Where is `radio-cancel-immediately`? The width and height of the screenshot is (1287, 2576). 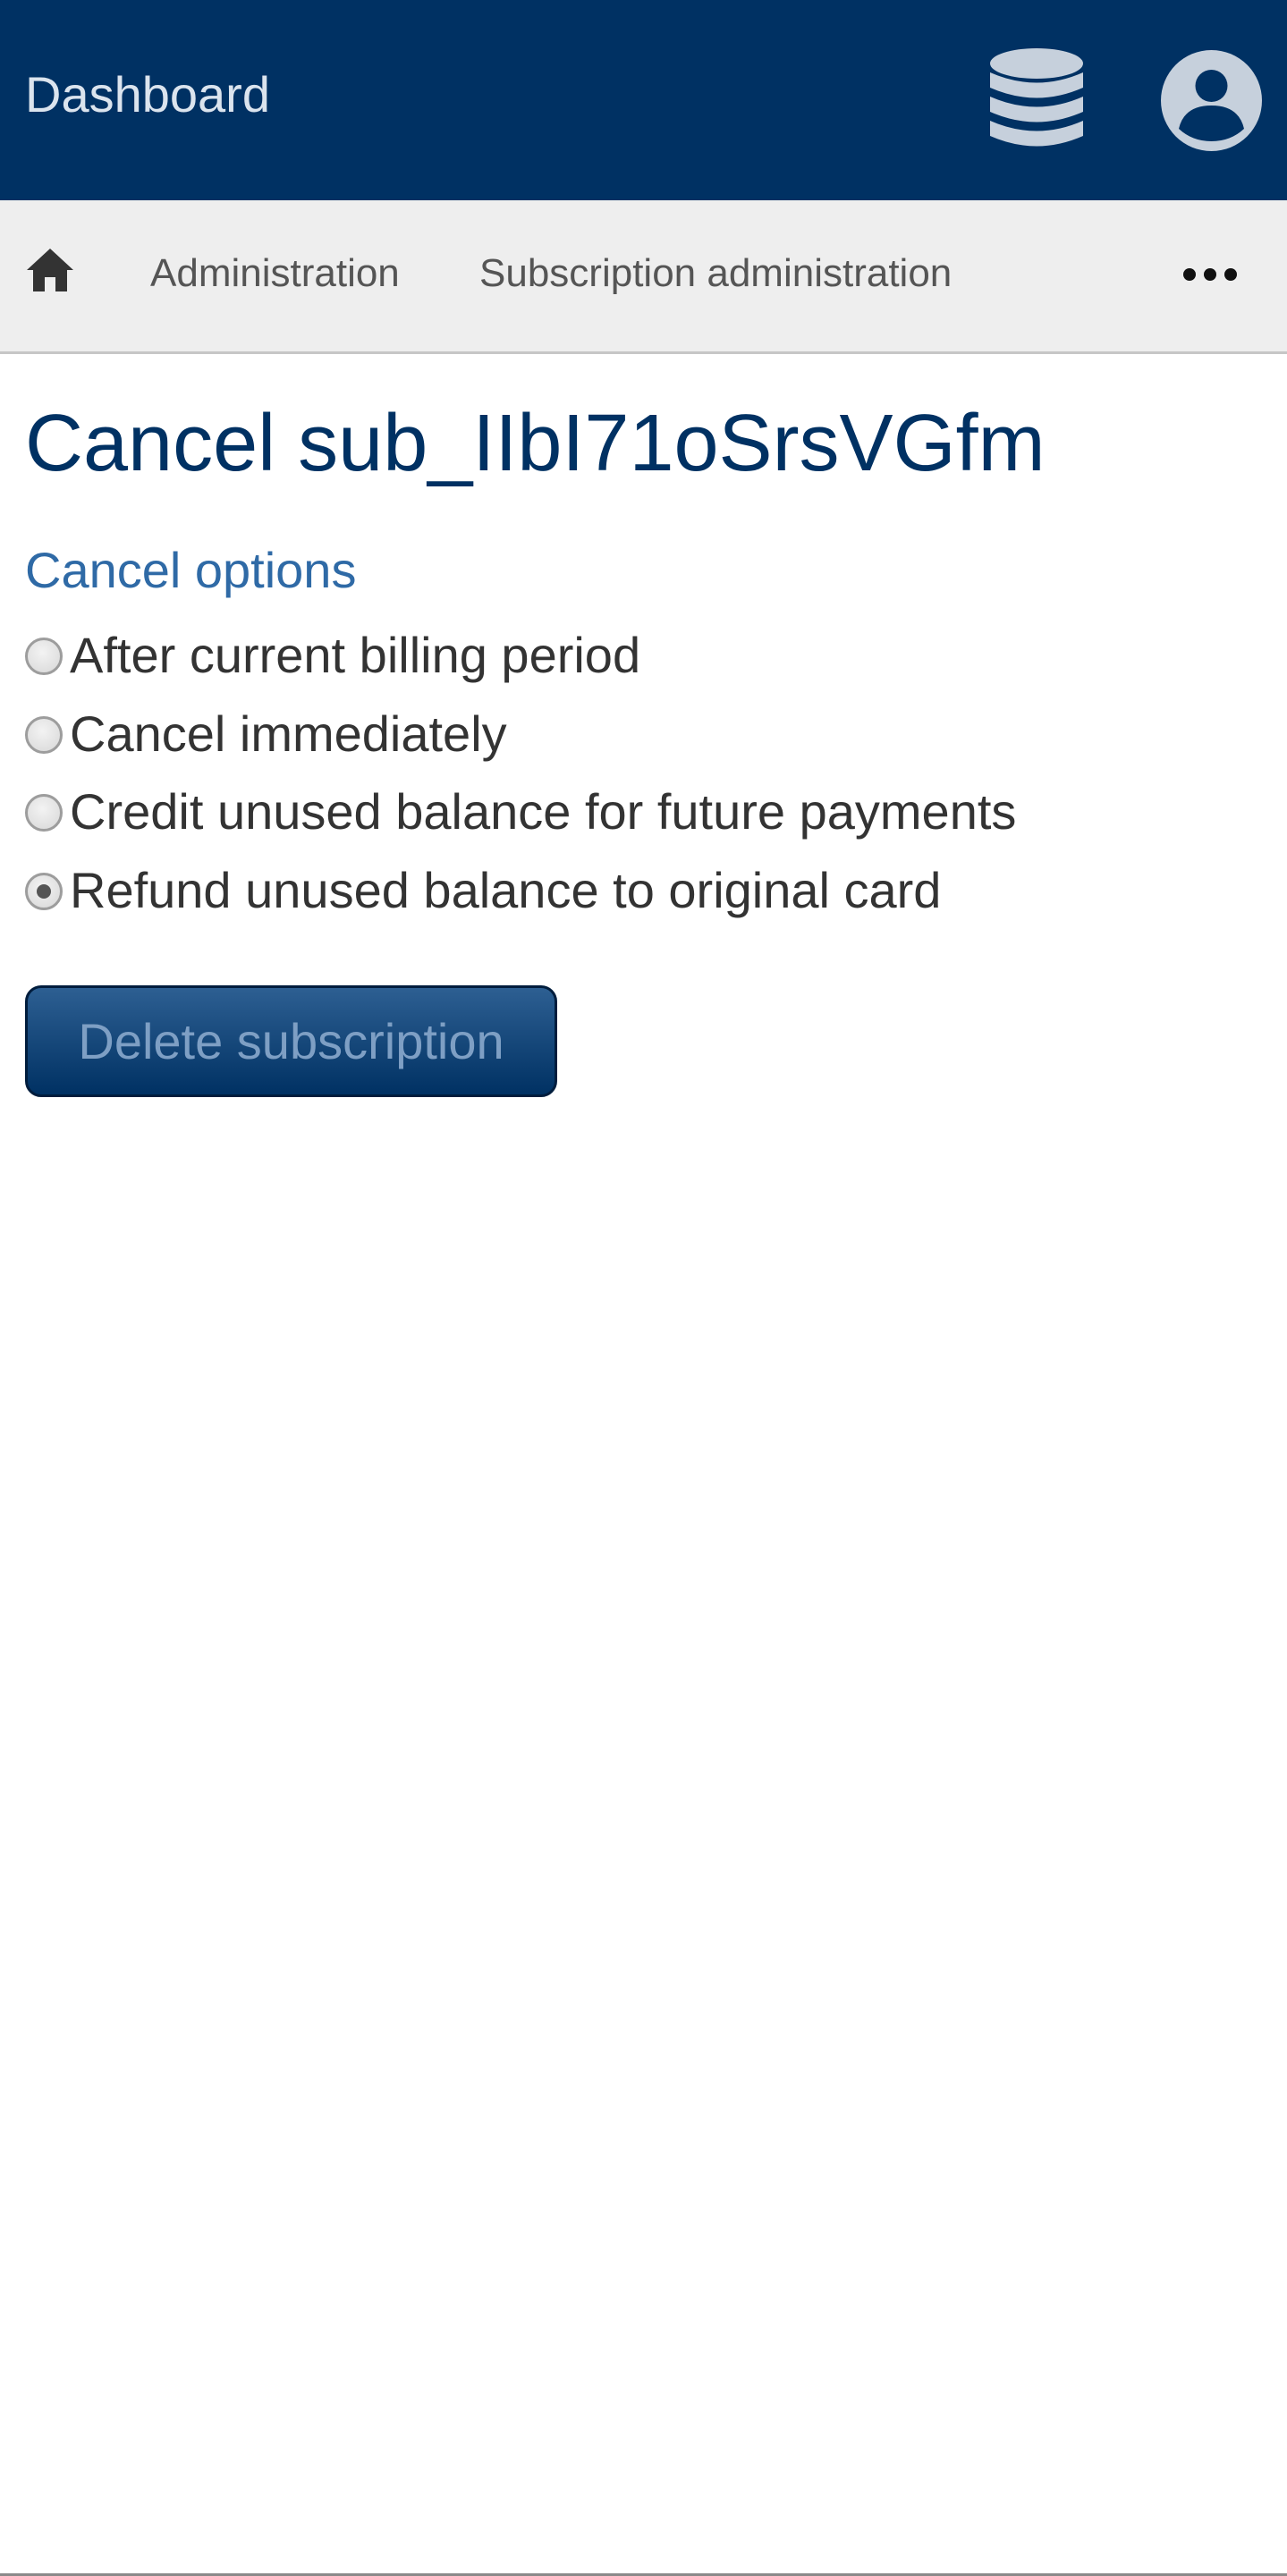 radio-cancel-immediately is located at coordinates (44, 735).